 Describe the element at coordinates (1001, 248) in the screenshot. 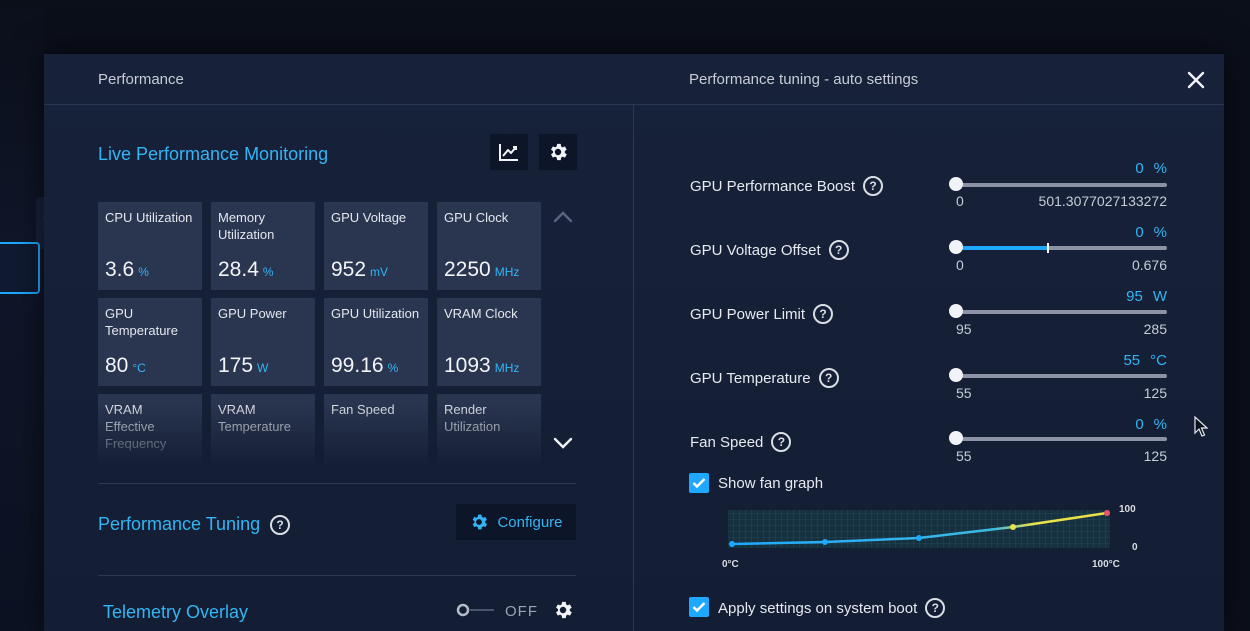

I see `slider-fill` at that location.